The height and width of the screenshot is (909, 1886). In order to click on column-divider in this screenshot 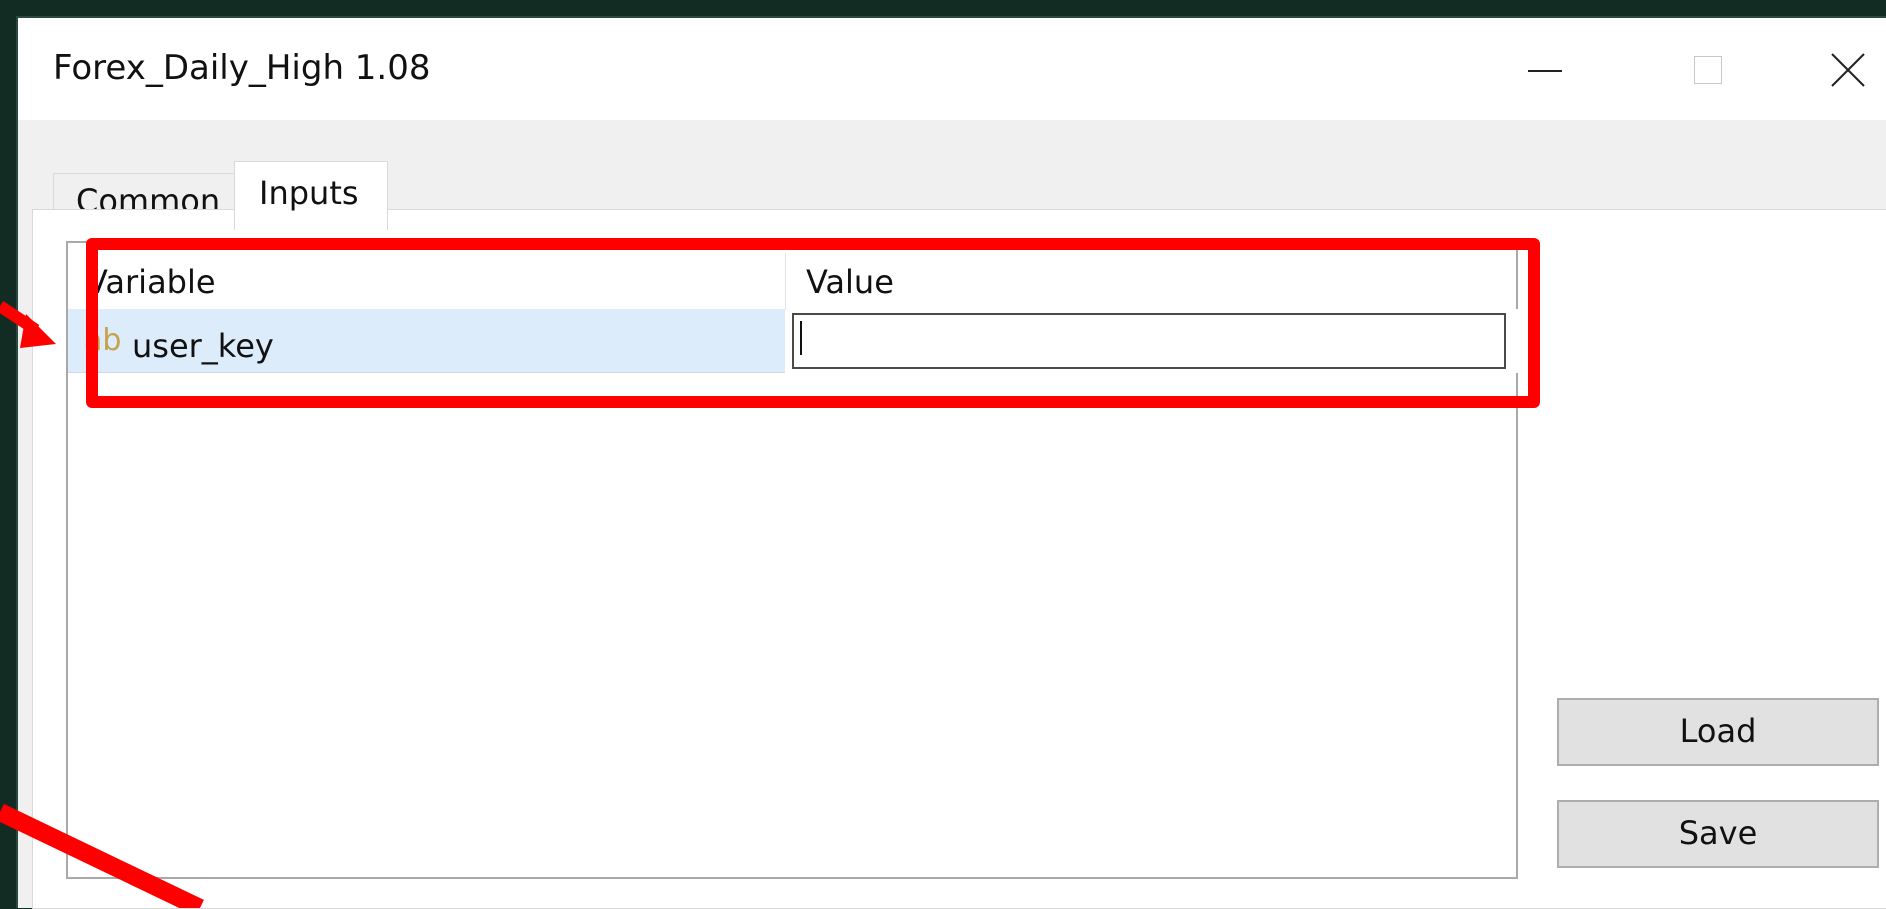, I will do `click(785, 281)`.